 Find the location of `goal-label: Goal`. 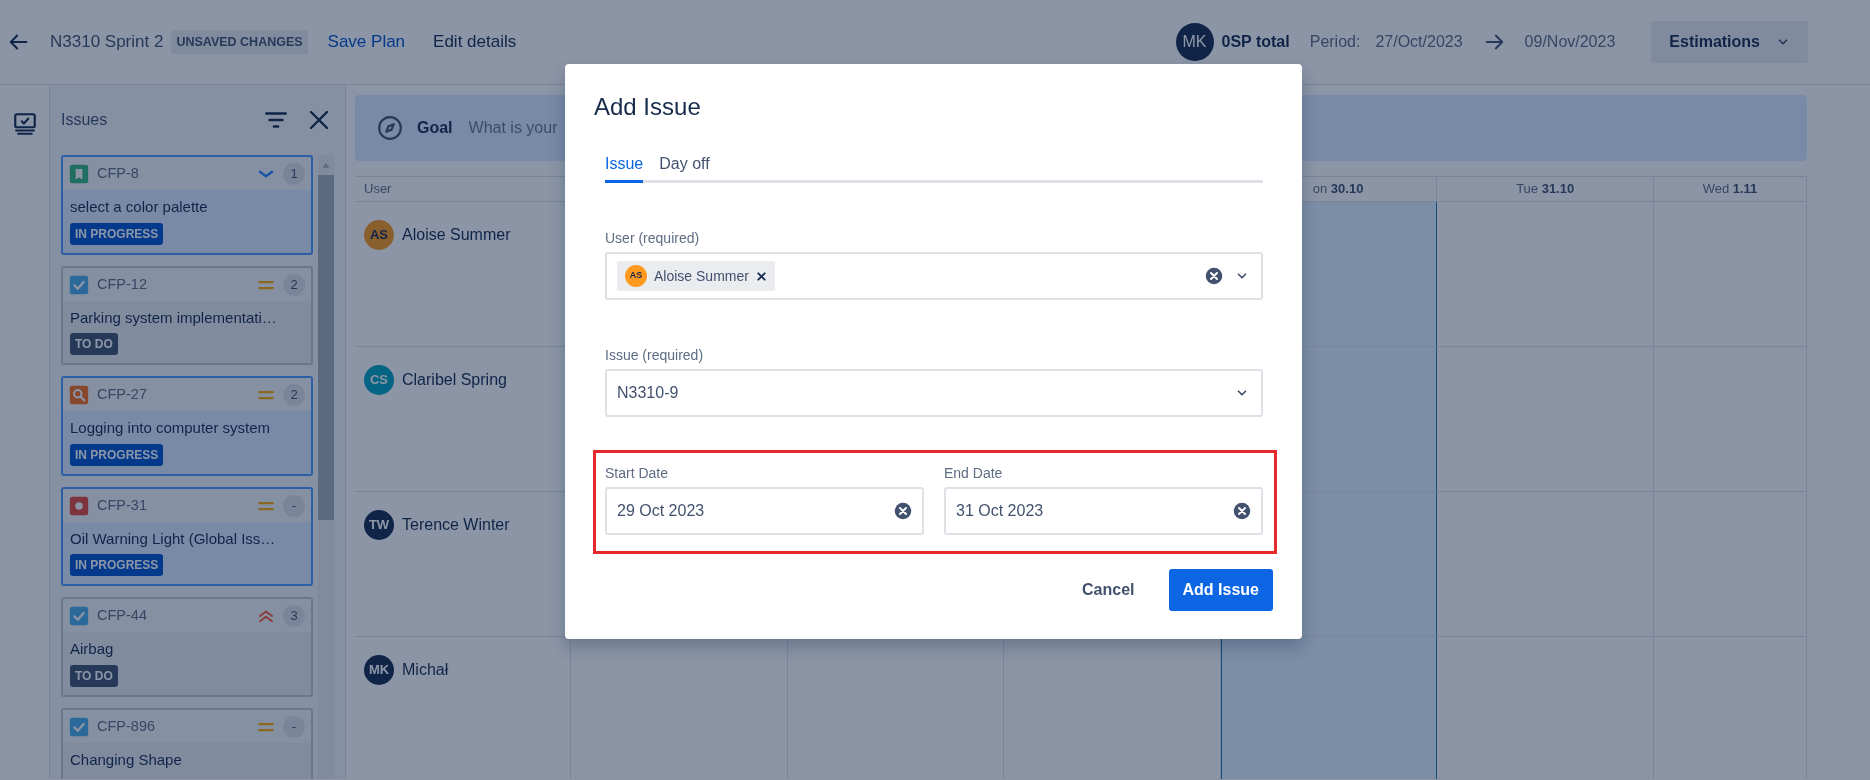

goal-label: Goal is located at coordinates (435, 128).